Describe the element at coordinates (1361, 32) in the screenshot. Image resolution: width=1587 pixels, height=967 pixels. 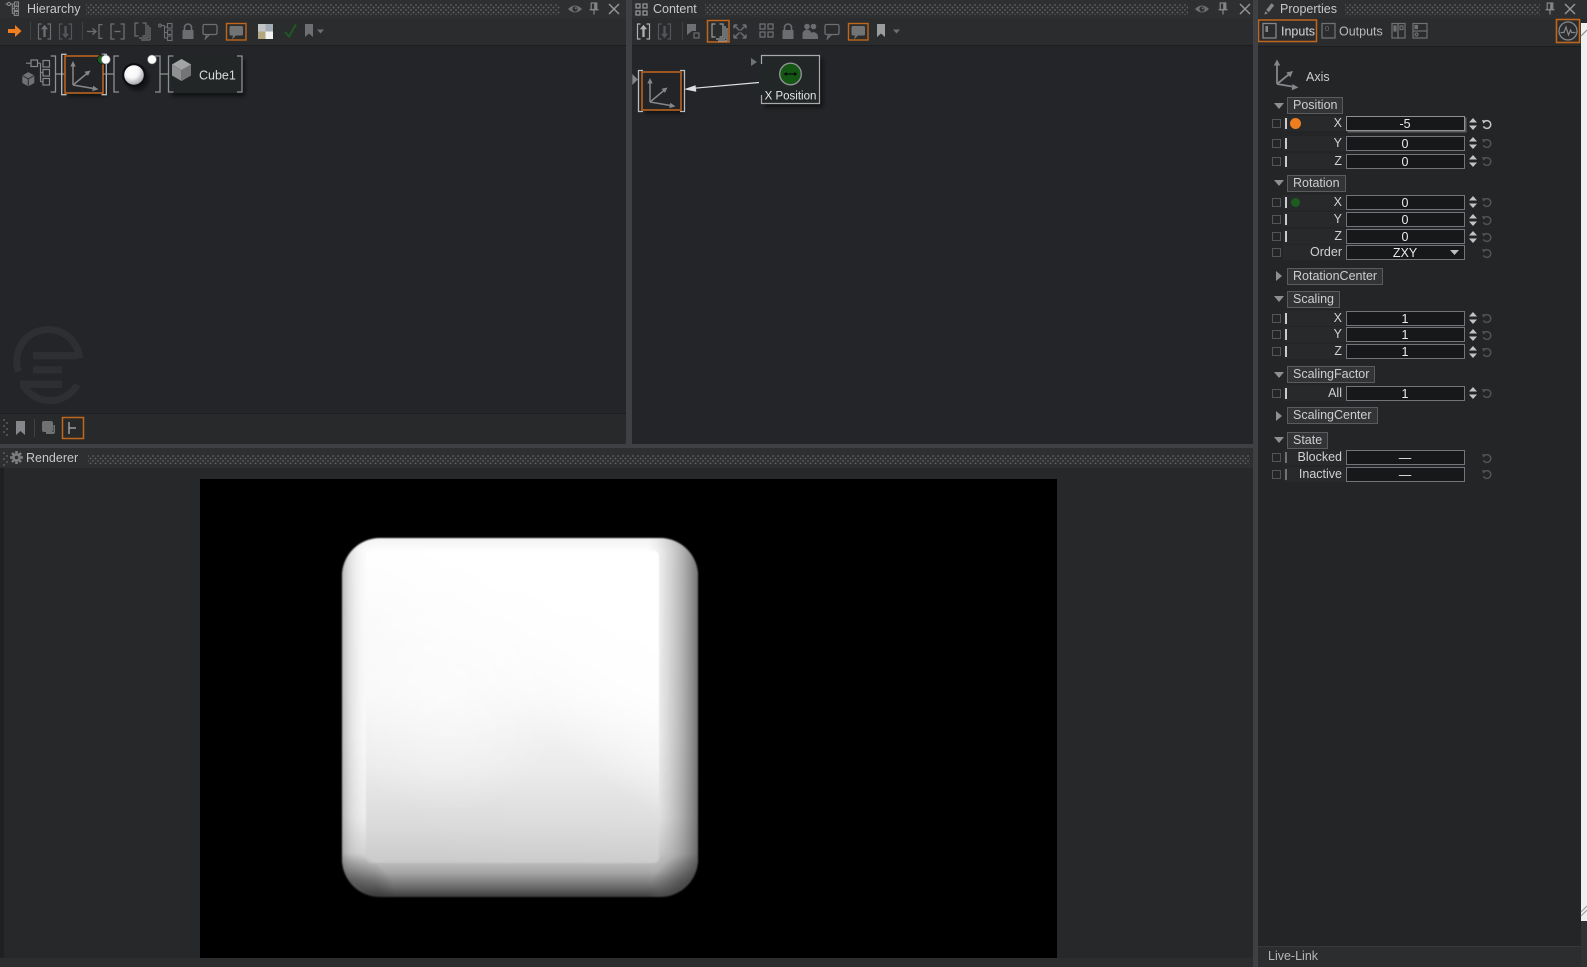
I see `svg-text: Outputs` at that location.